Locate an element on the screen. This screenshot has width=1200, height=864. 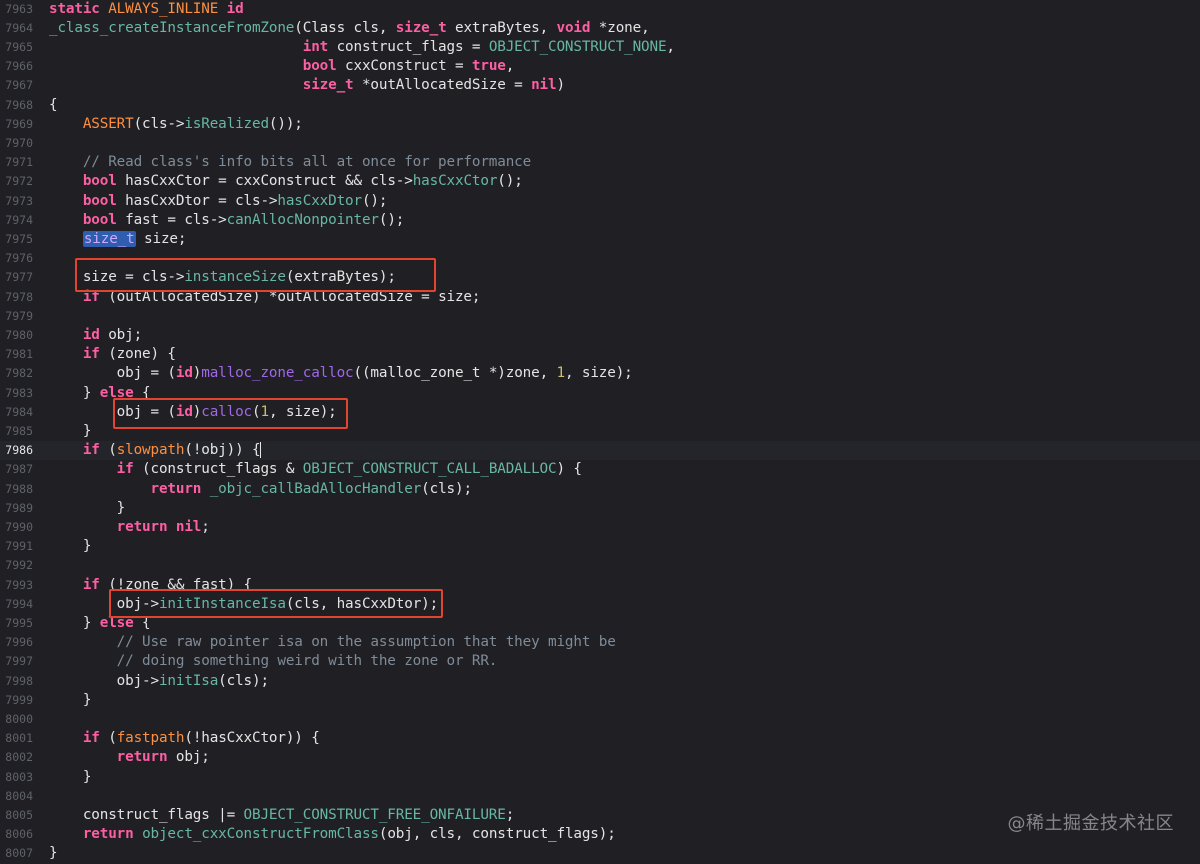
code-token: *outAllocatedSize = is located at coordinates (442, 85).